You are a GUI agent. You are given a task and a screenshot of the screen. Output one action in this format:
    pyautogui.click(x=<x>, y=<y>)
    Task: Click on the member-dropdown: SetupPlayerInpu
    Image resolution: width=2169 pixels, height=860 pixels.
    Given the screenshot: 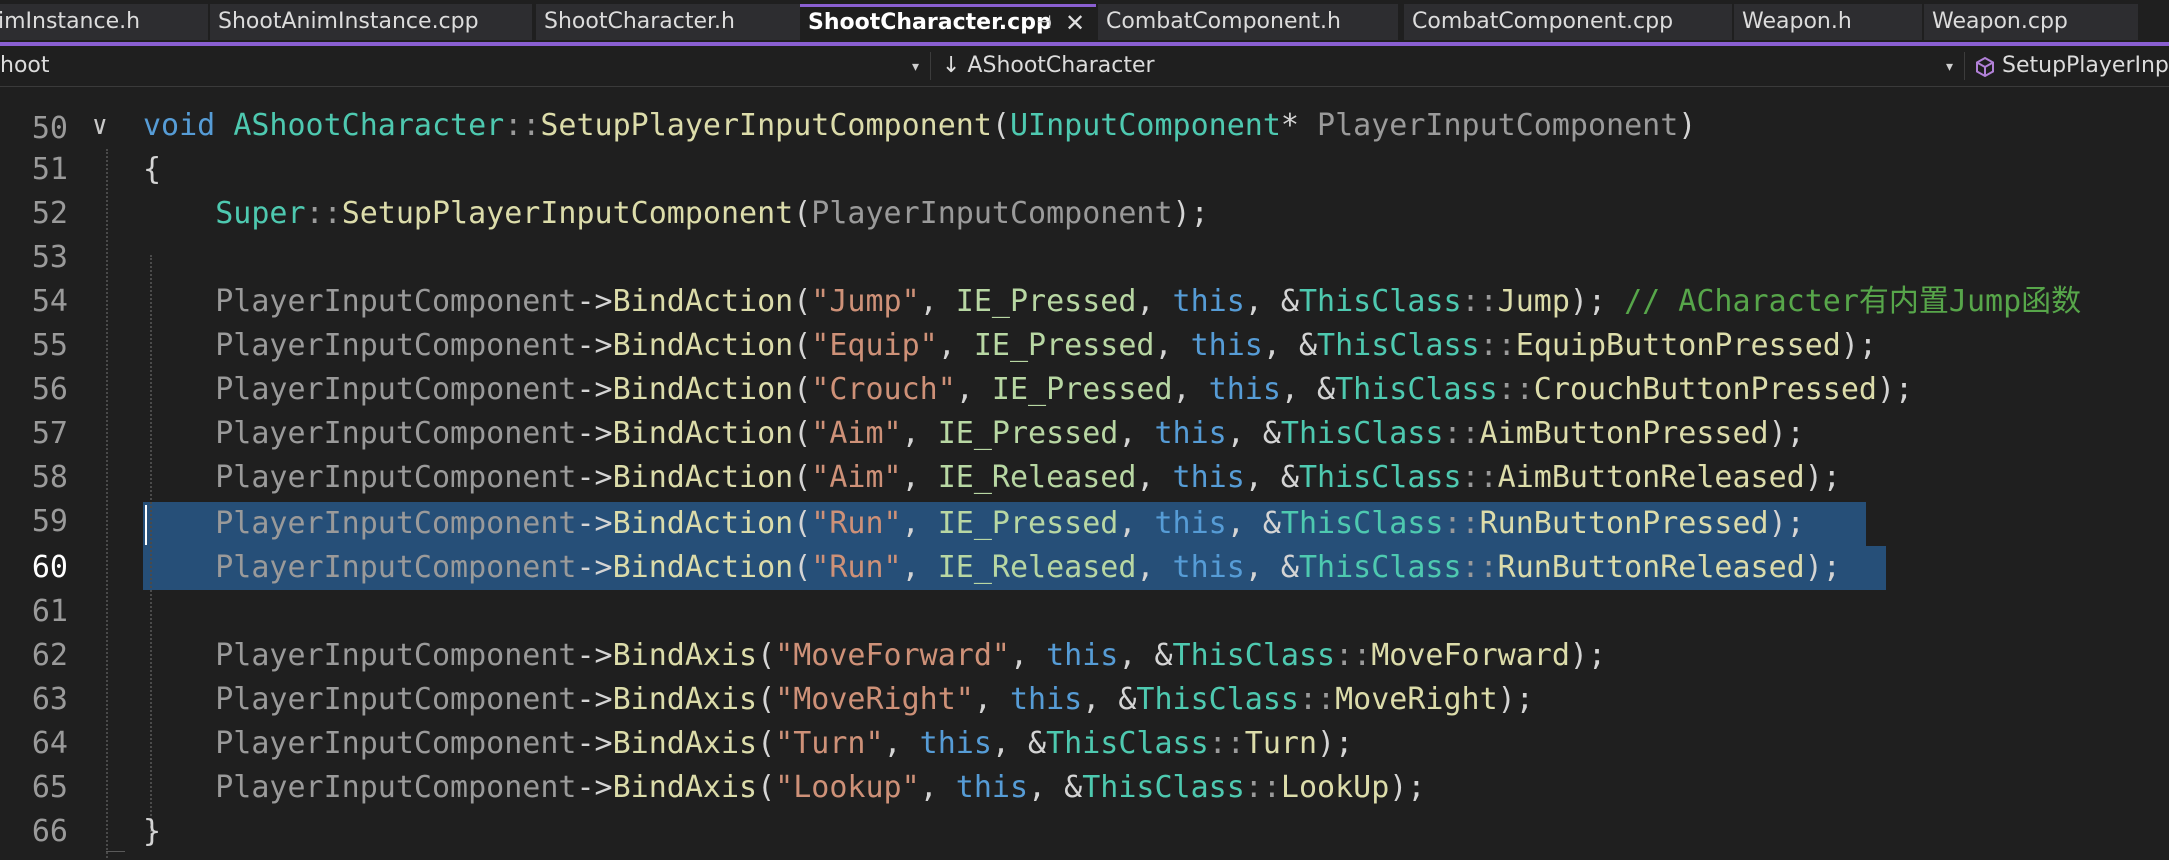 What is the action you would take?
    pyautogui.click(x=2085, y=66)
    